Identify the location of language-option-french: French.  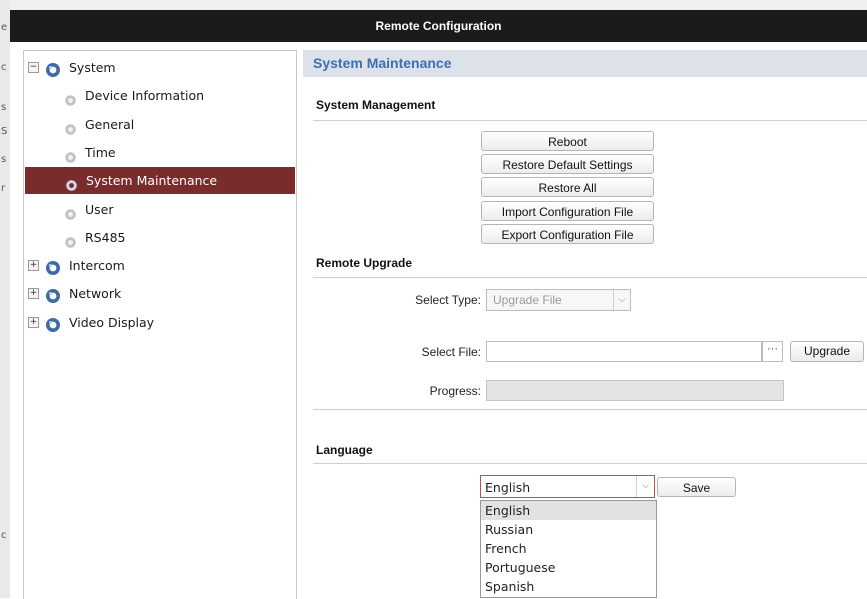
(568, 548).